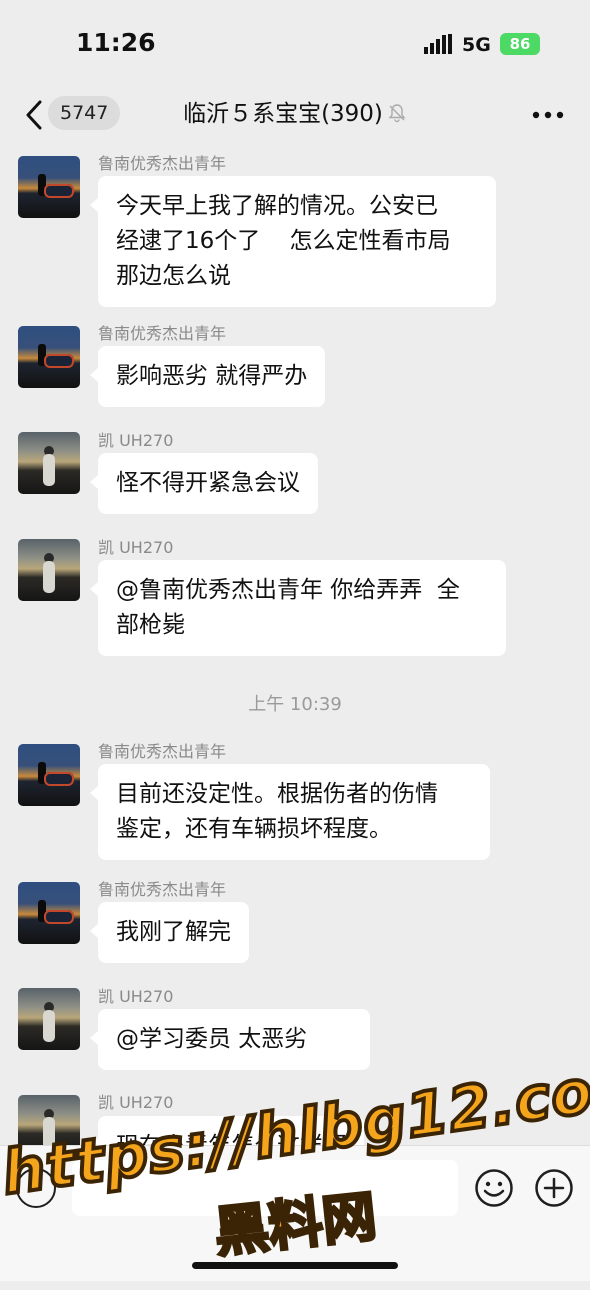 The image size is (590, 1290). Describe the element at coordinates (293, 241) in the screenshot. I see `message-bubble: 今天早上我了解的情况。公安已 经逮了16个了 怎么定性看市局 那边怎么说` at that location.